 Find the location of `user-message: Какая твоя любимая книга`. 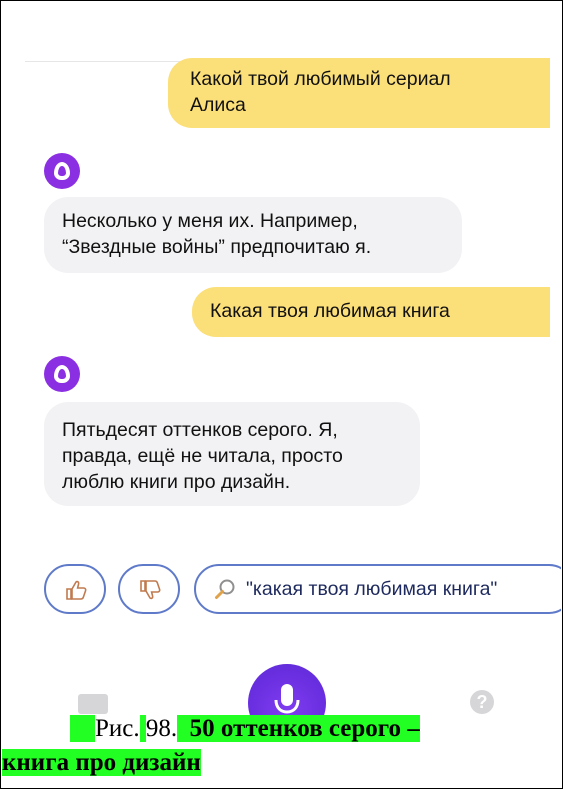

user-message: Какая твоя любимая книга is located at coordinates (371, 312).